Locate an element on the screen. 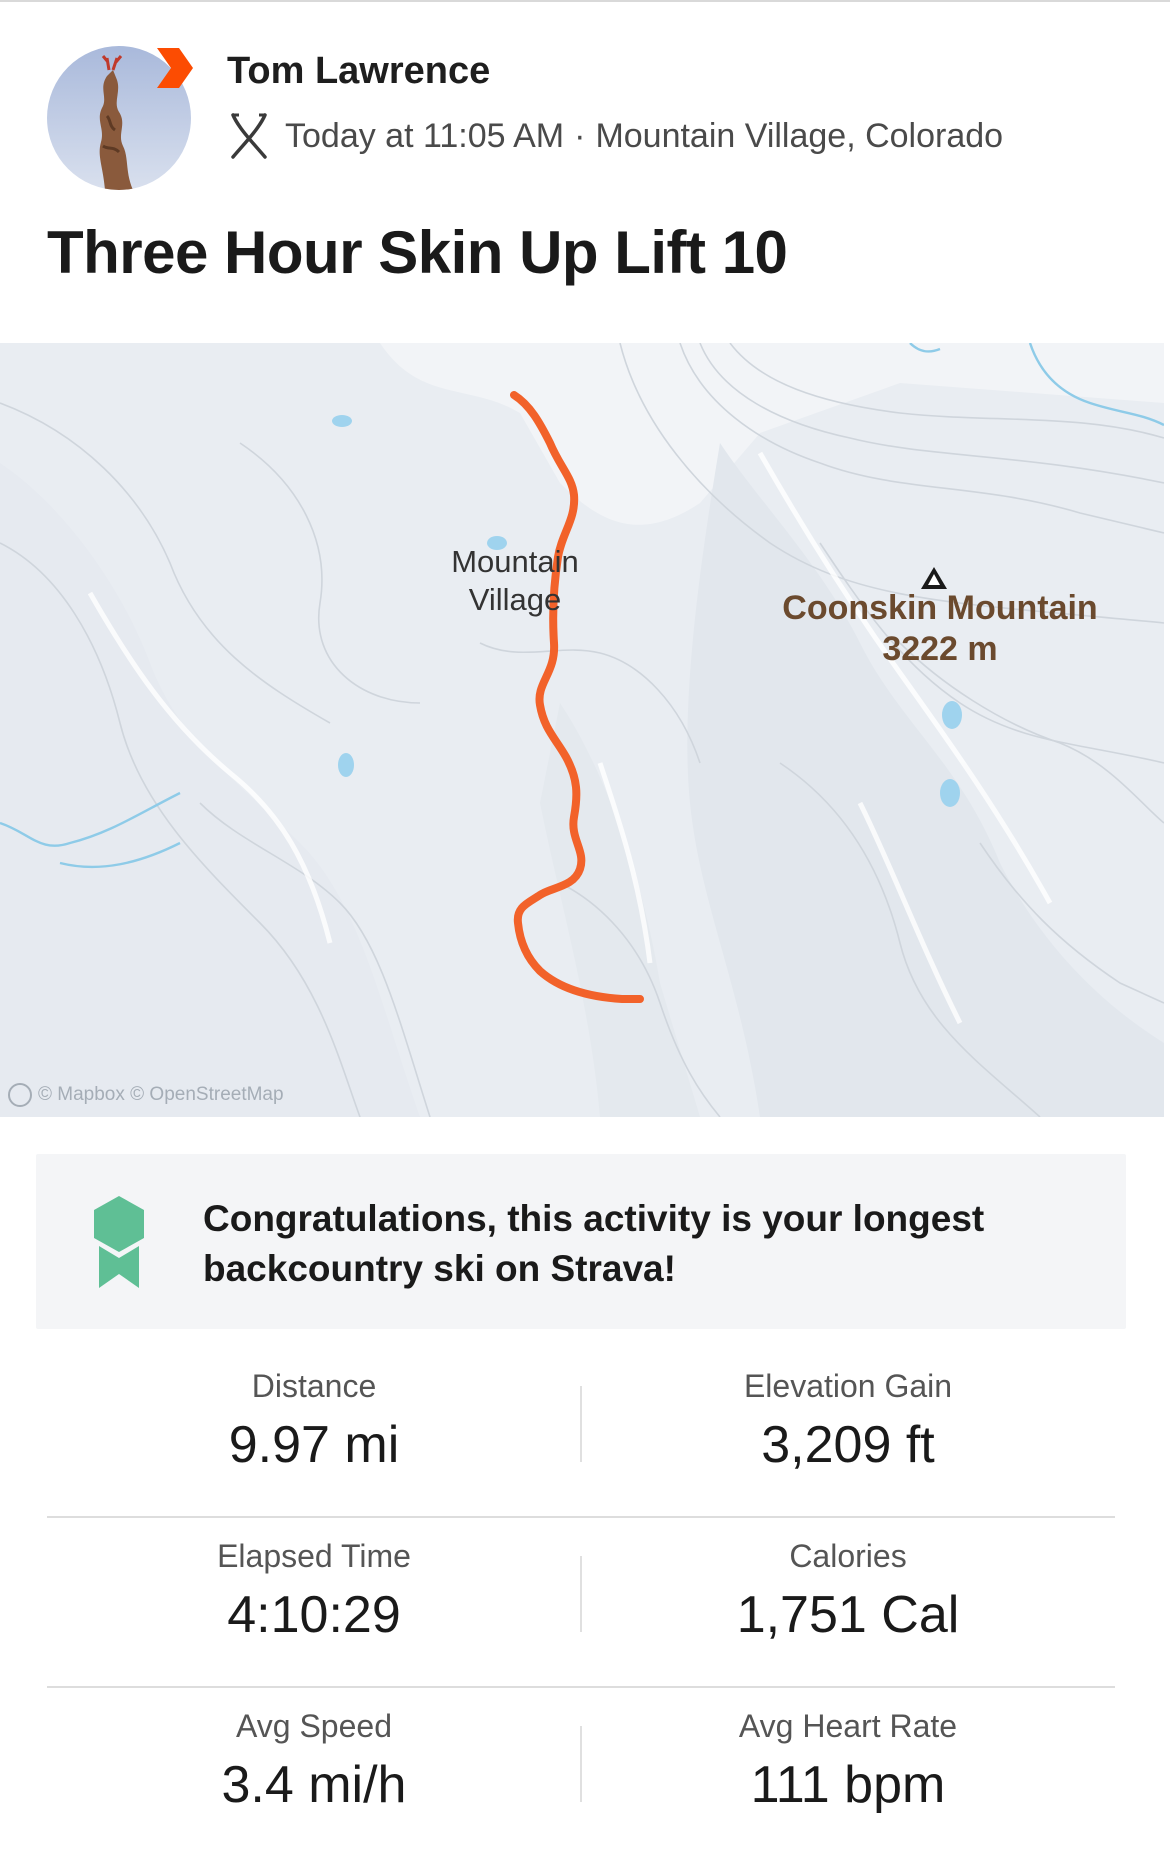  stats-row-1: Distance 9.97 mi Elevation Gain 3,209 ft is located at coordinates (581, 1433).